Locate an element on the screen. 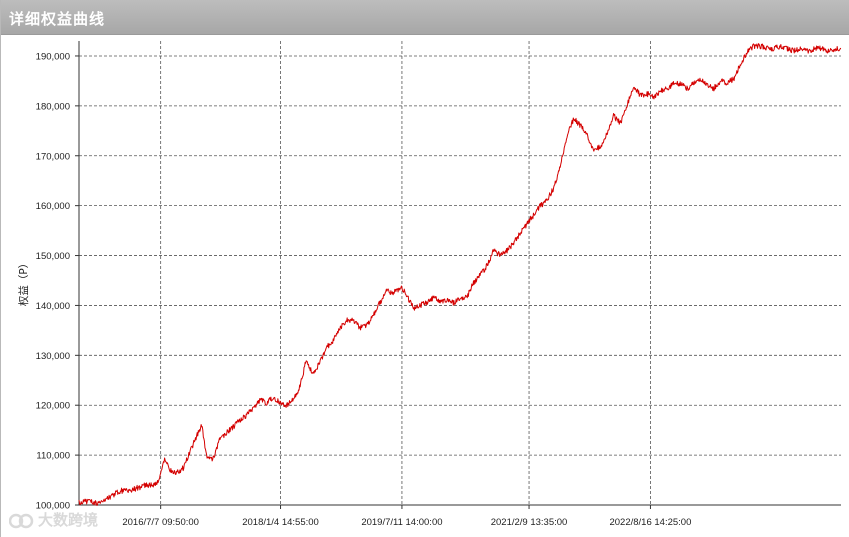 Image resolution: width=849 pixels, height=537 pixels. y-tick-label: 190,000 is located at coordinates (53, 56).